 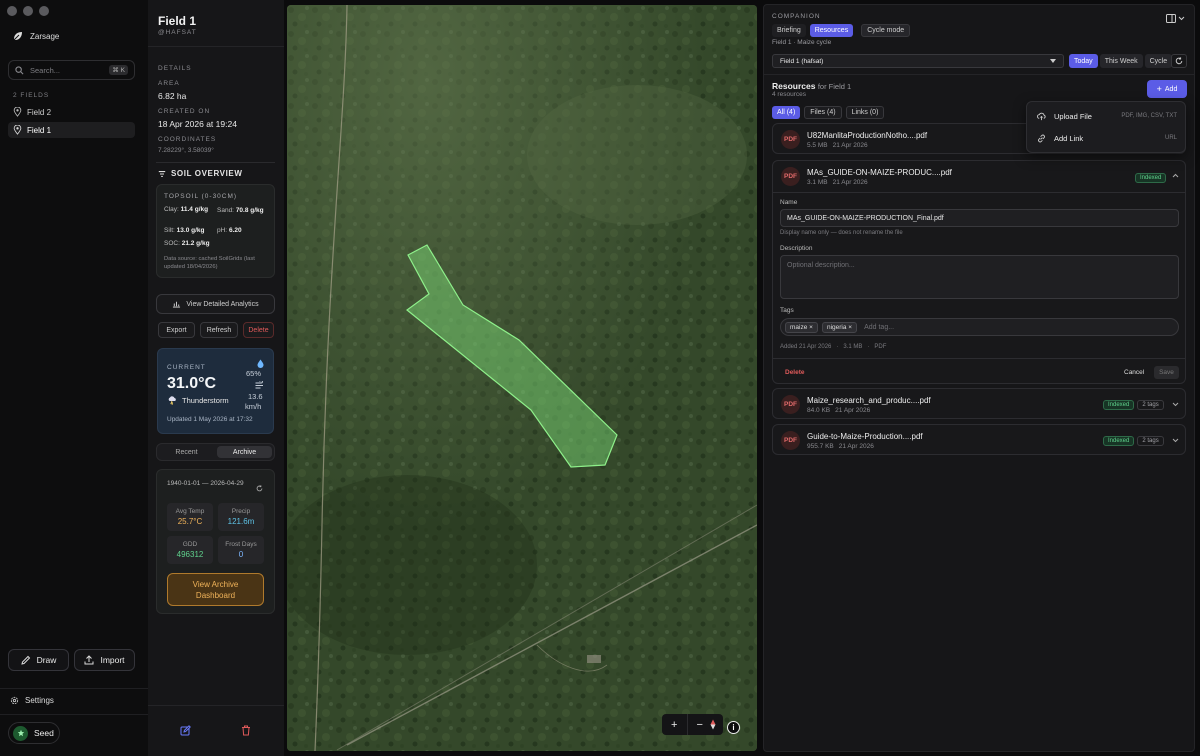 What do you see at coordinates (241, 521) in the screenshot?
I see `precip-value: 121.6m` at bounding box center [241, 521].